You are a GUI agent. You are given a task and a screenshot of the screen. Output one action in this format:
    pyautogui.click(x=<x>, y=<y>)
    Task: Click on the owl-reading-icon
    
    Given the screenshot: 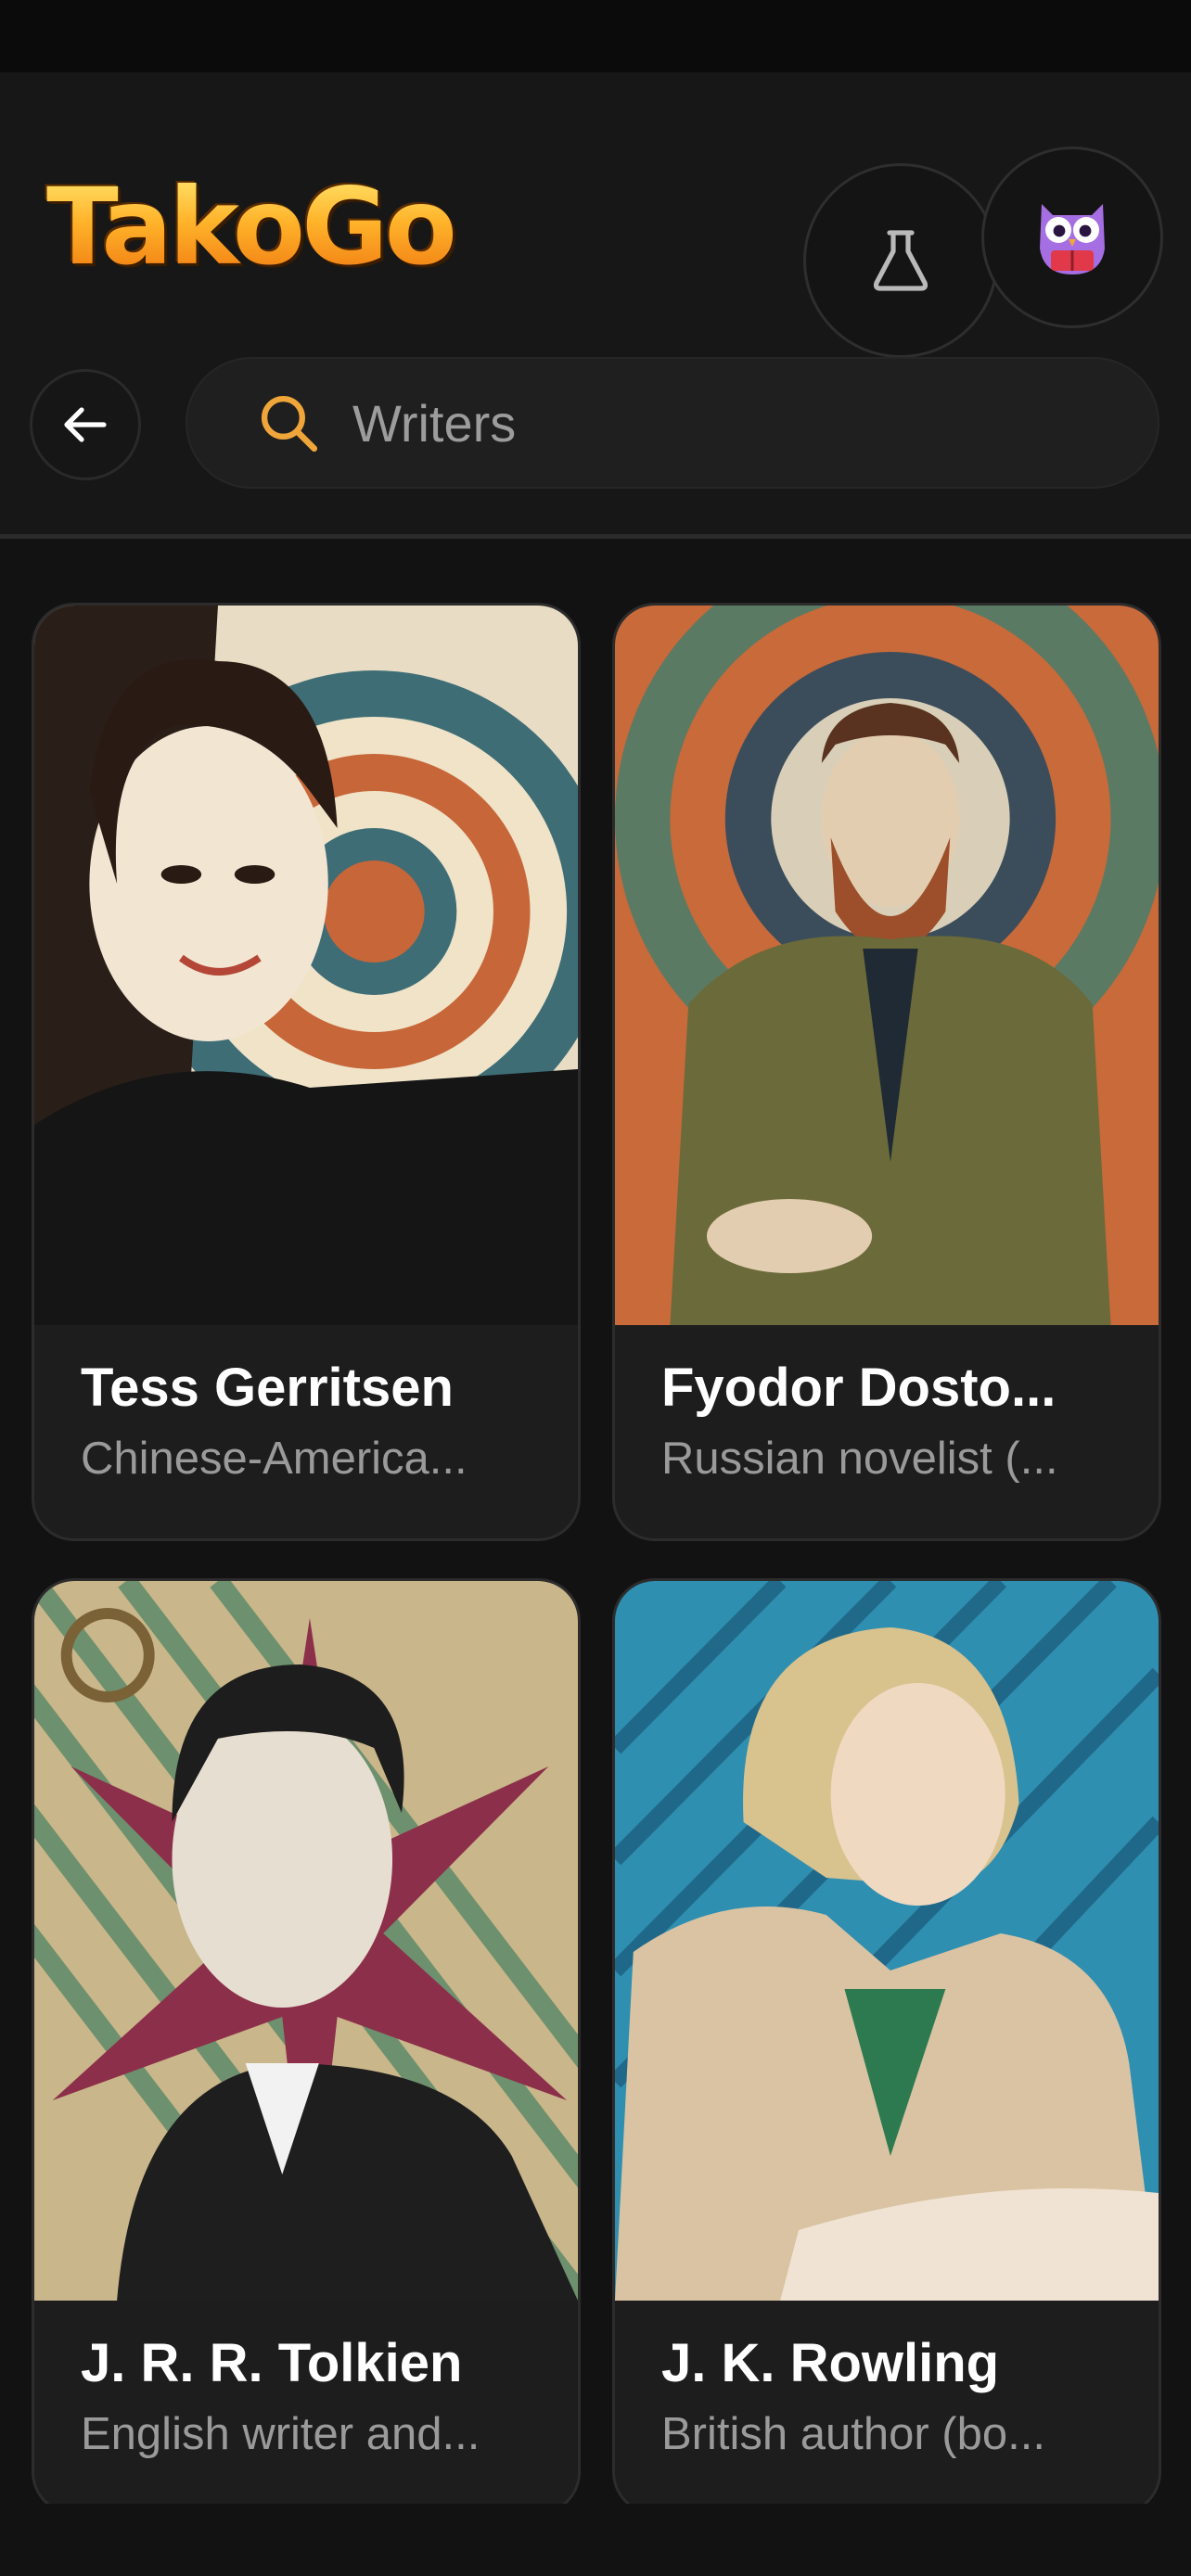 What is the action you would take?
    pyautogui.click(x=1073, y=239)
    